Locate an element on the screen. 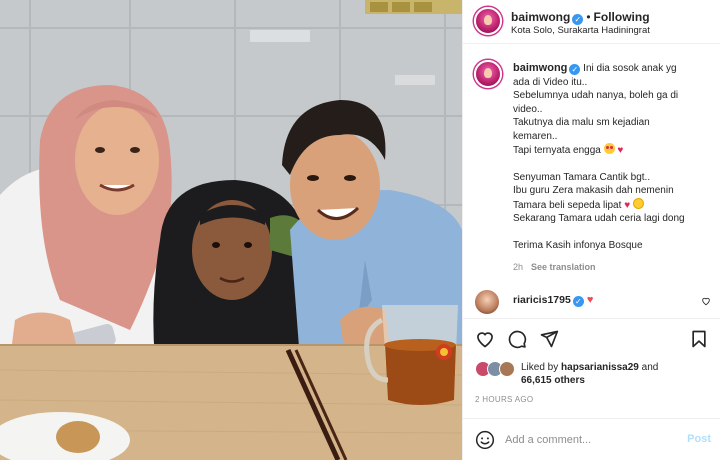  caption-line: Senyuman Tamara Cantik bgt.. is located at coordinates (582, 177).